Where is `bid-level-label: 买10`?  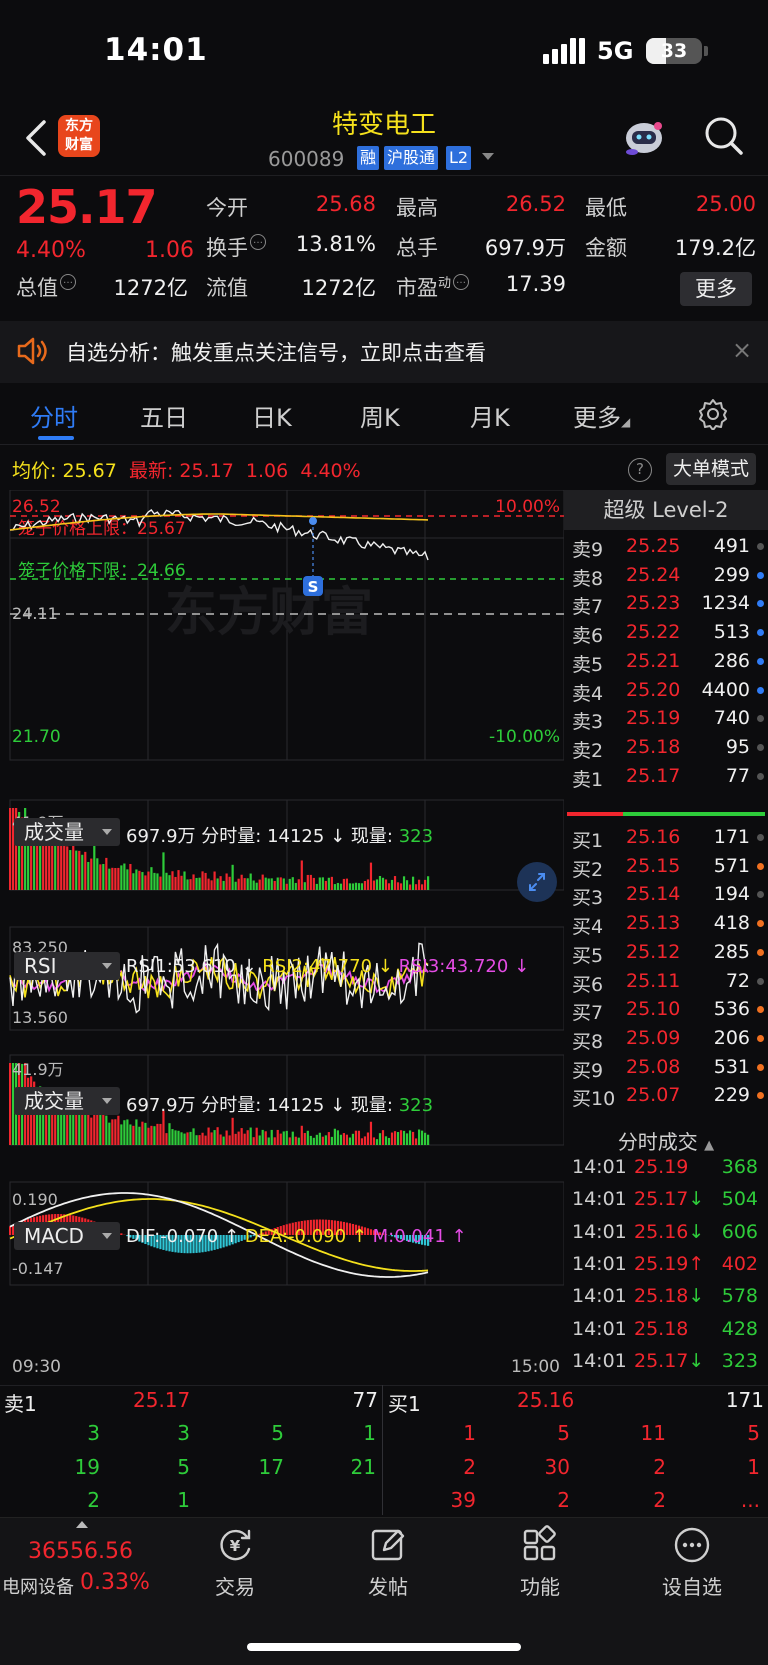
bid-level-label: 买10 is located at coordinates (594, 1099).